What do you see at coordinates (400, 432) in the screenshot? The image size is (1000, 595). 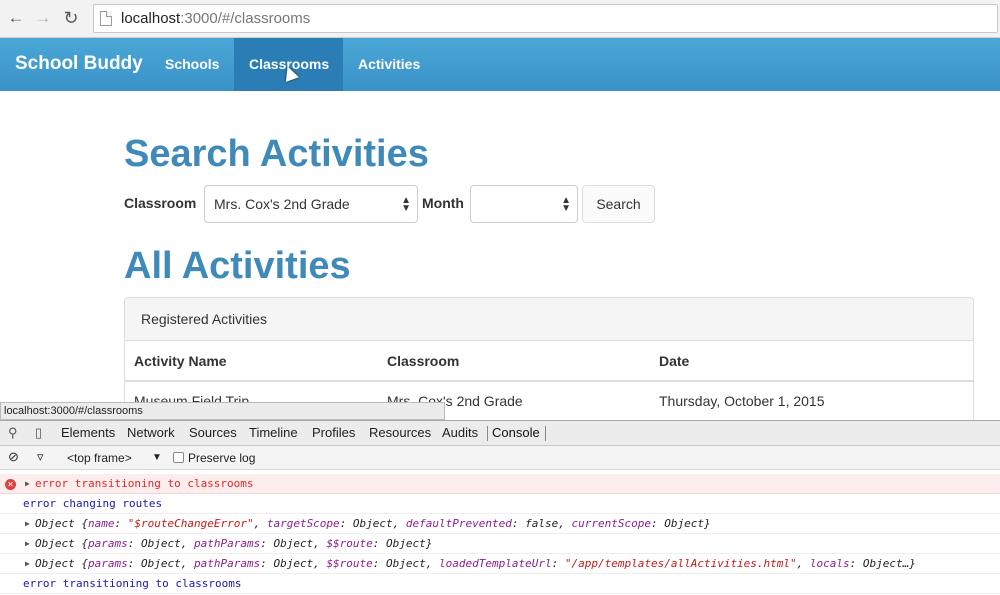 I see `tab-resources: Resources` at bounding box center [400, 432].